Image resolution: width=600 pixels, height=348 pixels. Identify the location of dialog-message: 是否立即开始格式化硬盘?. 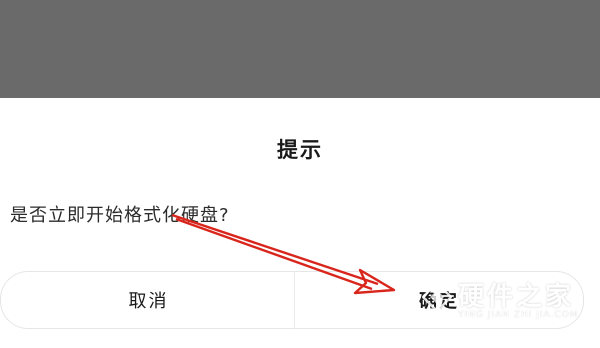
(120, 215).